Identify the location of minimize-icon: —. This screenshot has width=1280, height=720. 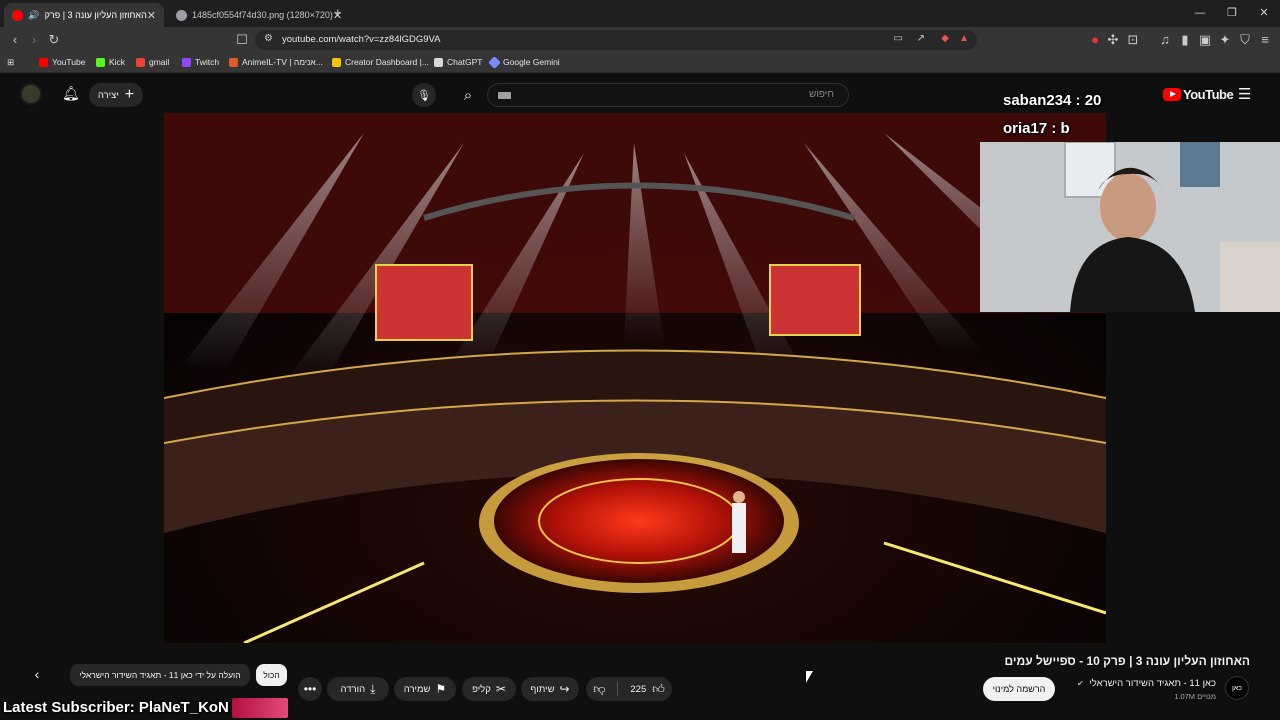
(1200, 13).